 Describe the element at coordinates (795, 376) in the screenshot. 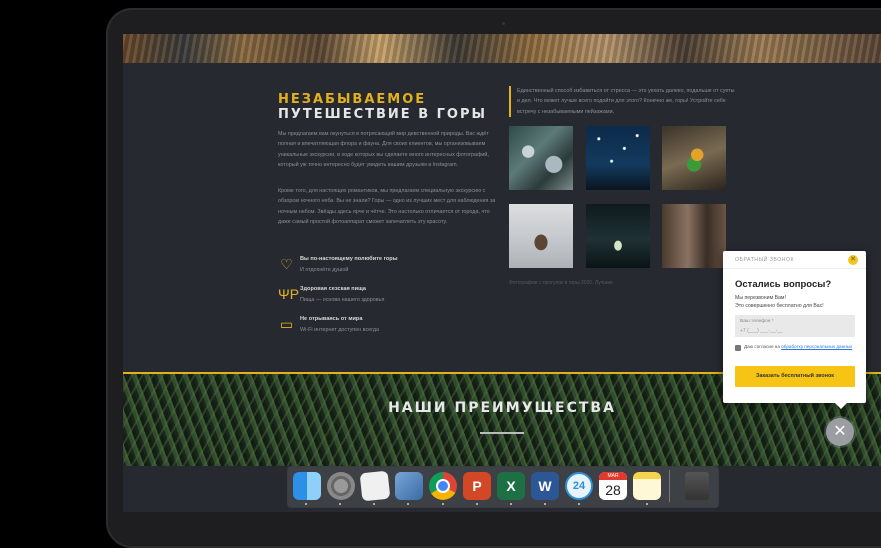

I see `order-call-button: Заказать бесплатный звонок` at that location.